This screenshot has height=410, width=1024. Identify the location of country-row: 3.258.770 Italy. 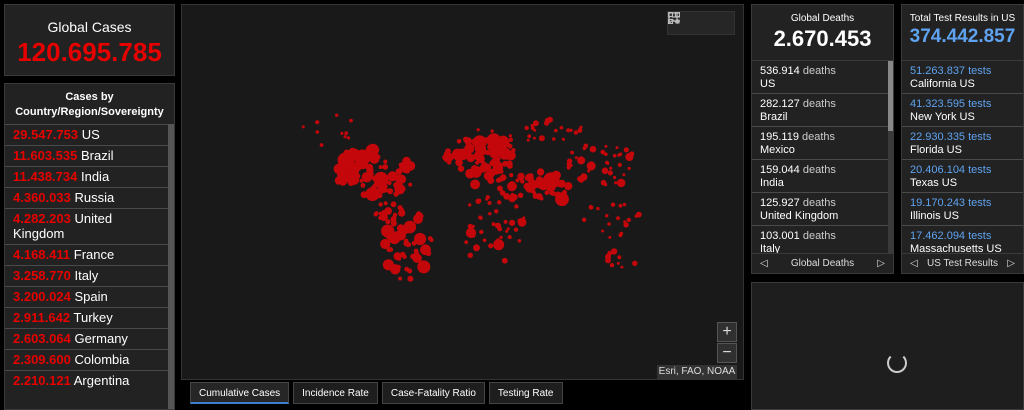
(87, 275).